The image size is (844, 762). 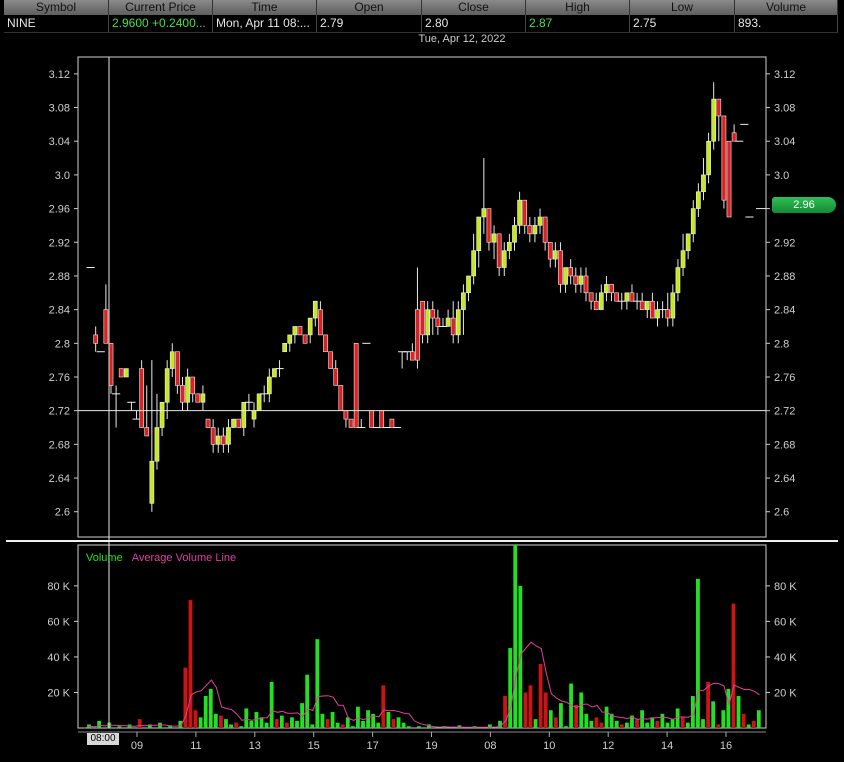 What do you see at coordinates (781, 513) in the screenshot?
I see `price-tick-label-right: 2.6` at bounding box center [781, 513].